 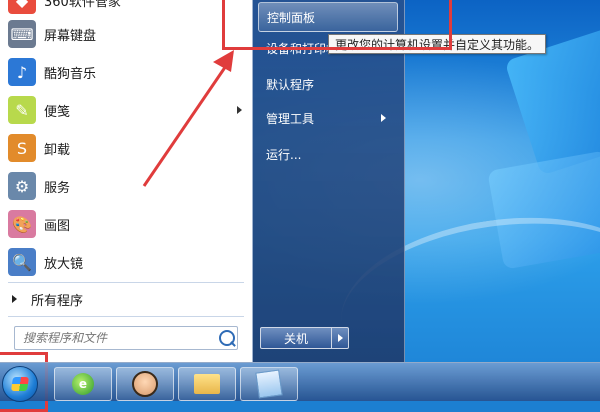 What do you see at coordinates (187, 123) in the screenshot?
I see `annotation-arrow-line` at bounding box center [187, 123].